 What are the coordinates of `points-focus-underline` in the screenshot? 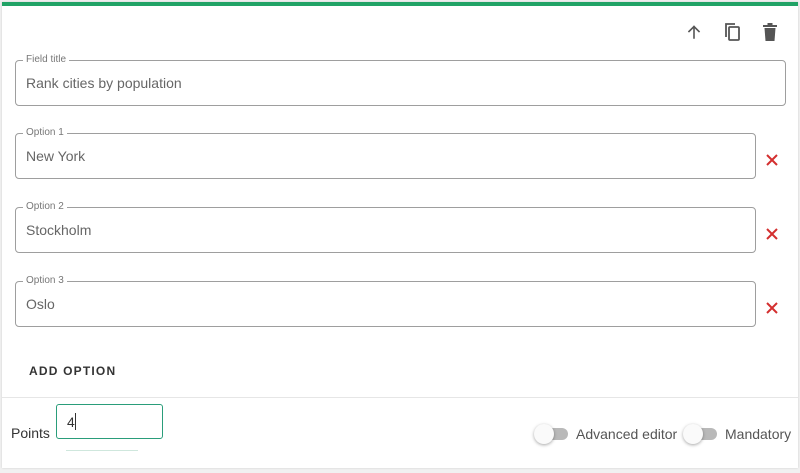 It's located at (102, 450).